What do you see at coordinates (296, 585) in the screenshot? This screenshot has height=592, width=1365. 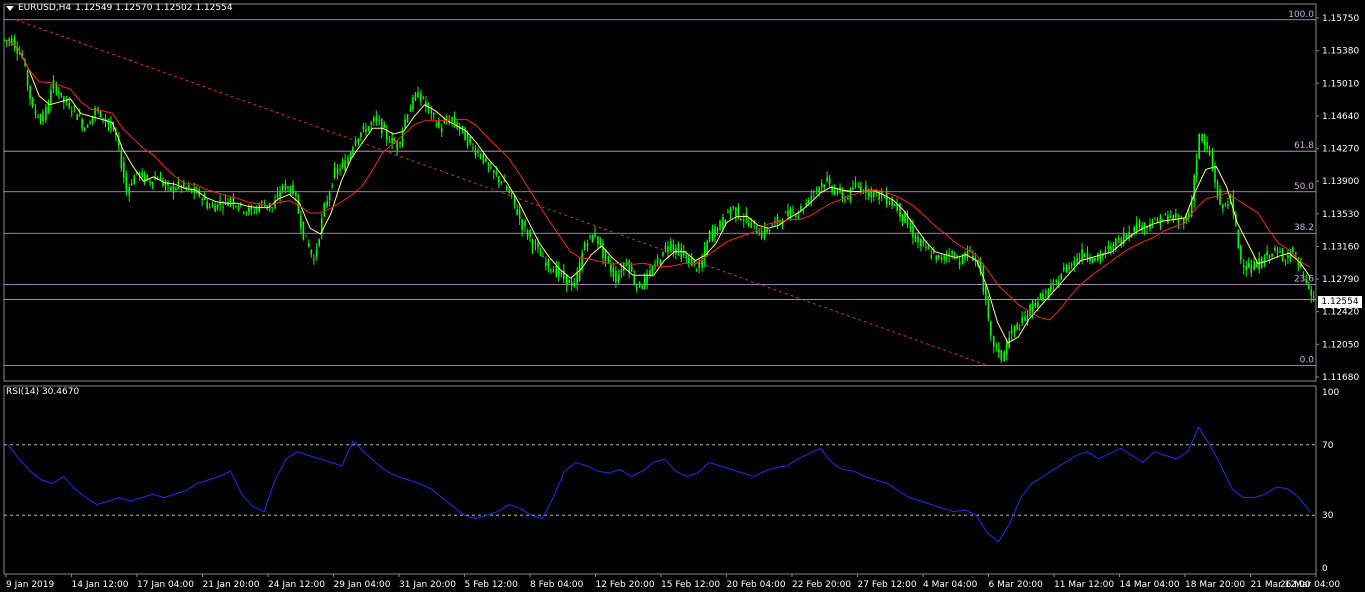 I see `time-axis-label: 24 Jan 12:00` at bounding box center [296, 585].